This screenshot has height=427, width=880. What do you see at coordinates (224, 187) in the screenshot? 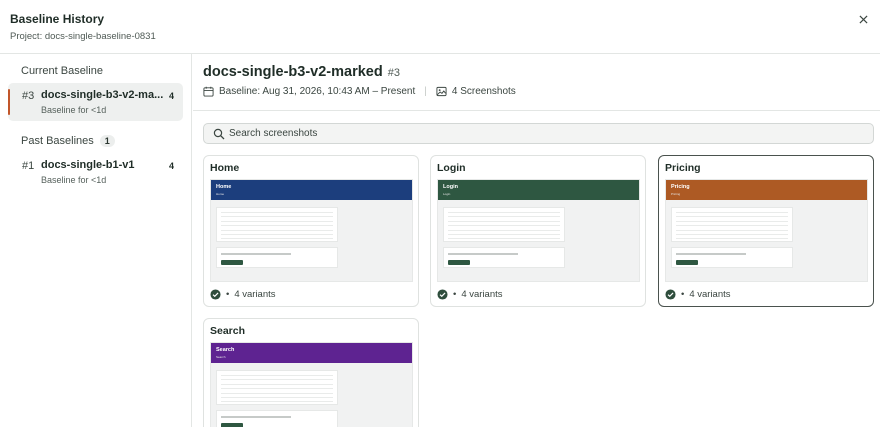
I see `thumbnail-title: Home` at bounding box center [224, 187].